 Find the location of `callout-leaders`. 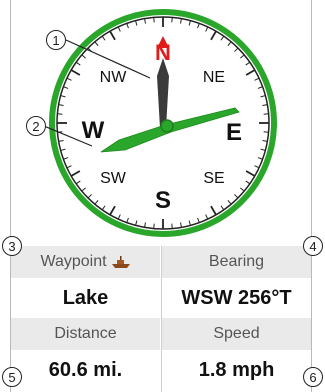

callout-leaders is located at coordinates (97, 93).